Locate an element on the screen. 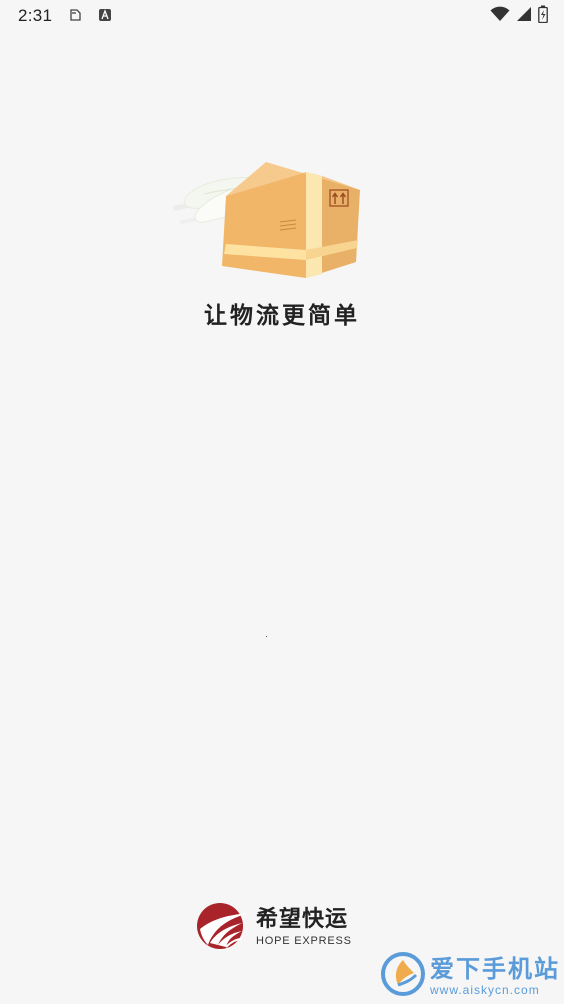 The image size is (564, 1004). status-right is located at coordinates (527, 16).